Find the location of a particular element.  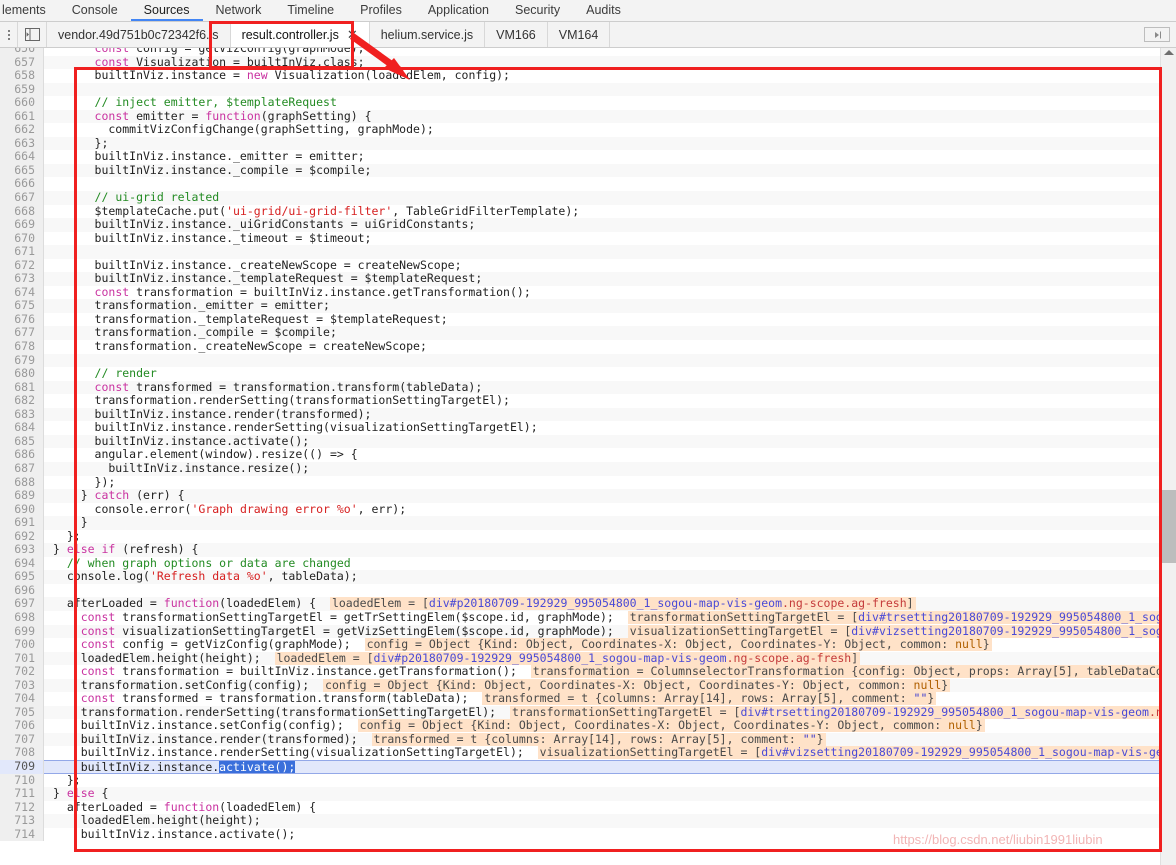

line-number: 683 is located at coordinates (22, 414).